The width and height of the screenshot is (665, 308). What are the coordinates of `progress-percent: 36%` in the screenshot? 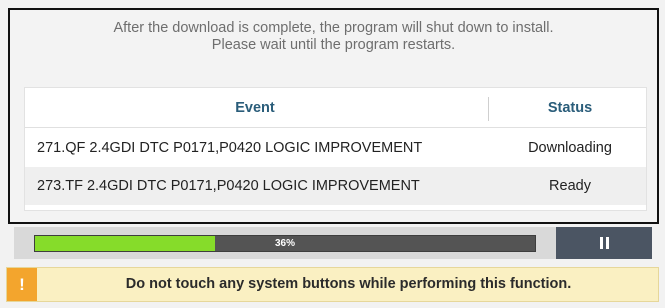 It's located at (284, 243).